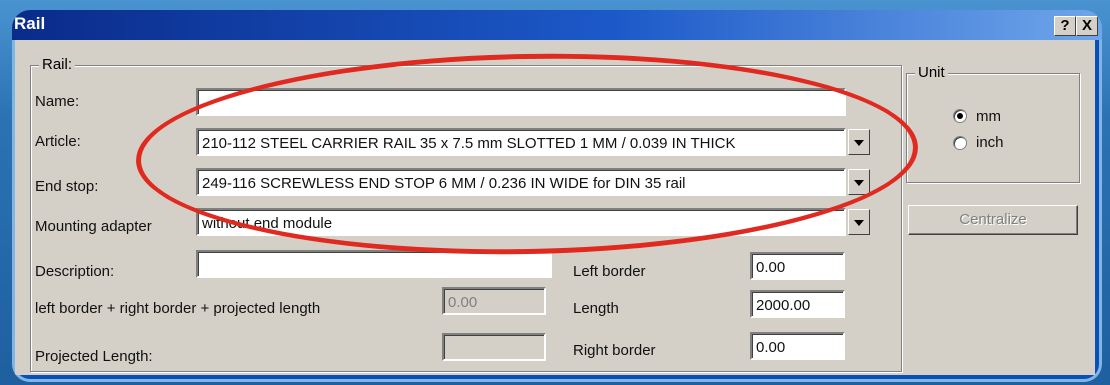 This screenshot has height=385, width=1110. I want to click on close-button: X, so click(1087, 26).